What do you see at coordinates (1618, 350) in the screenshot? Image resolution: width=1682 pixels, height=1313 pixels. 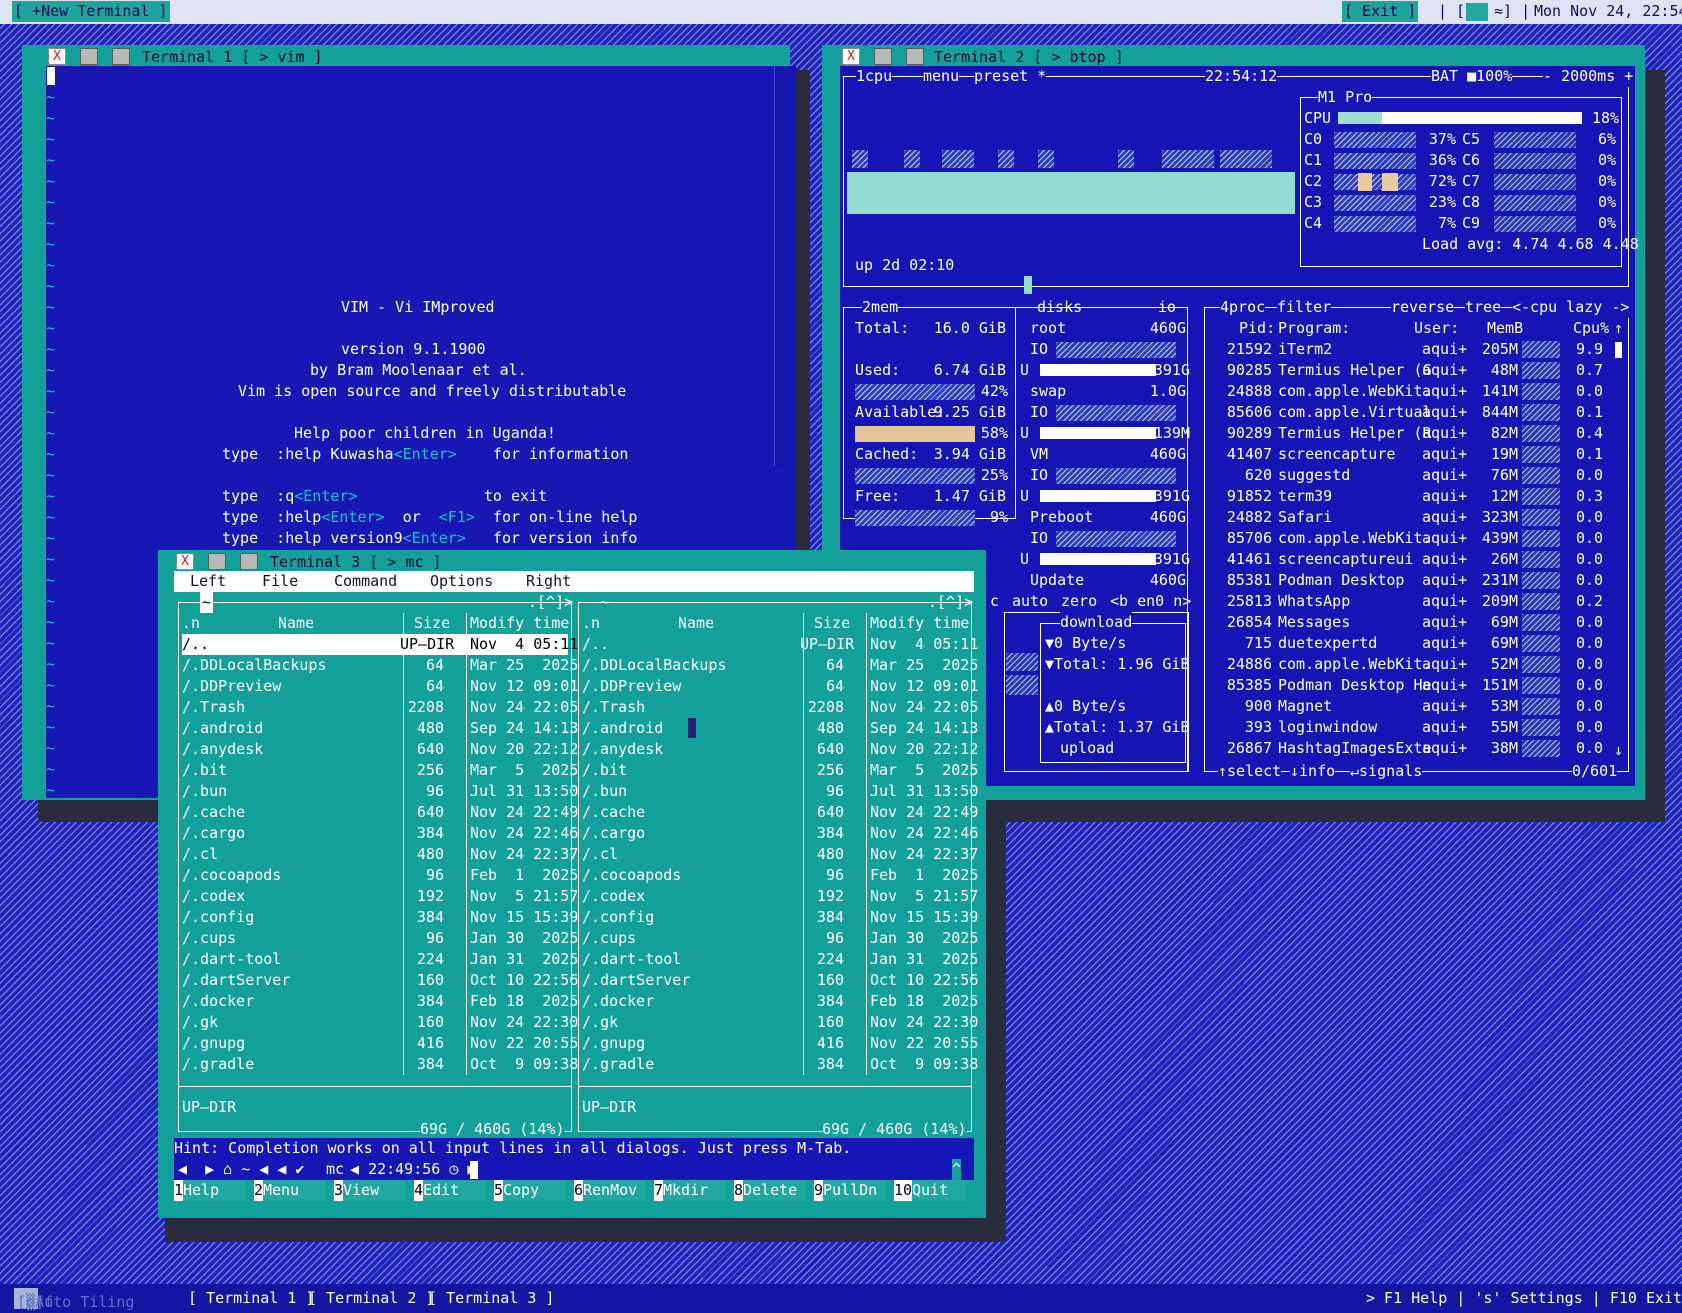 I see `proc-scrollbar` at bounding box center [1618, 350].